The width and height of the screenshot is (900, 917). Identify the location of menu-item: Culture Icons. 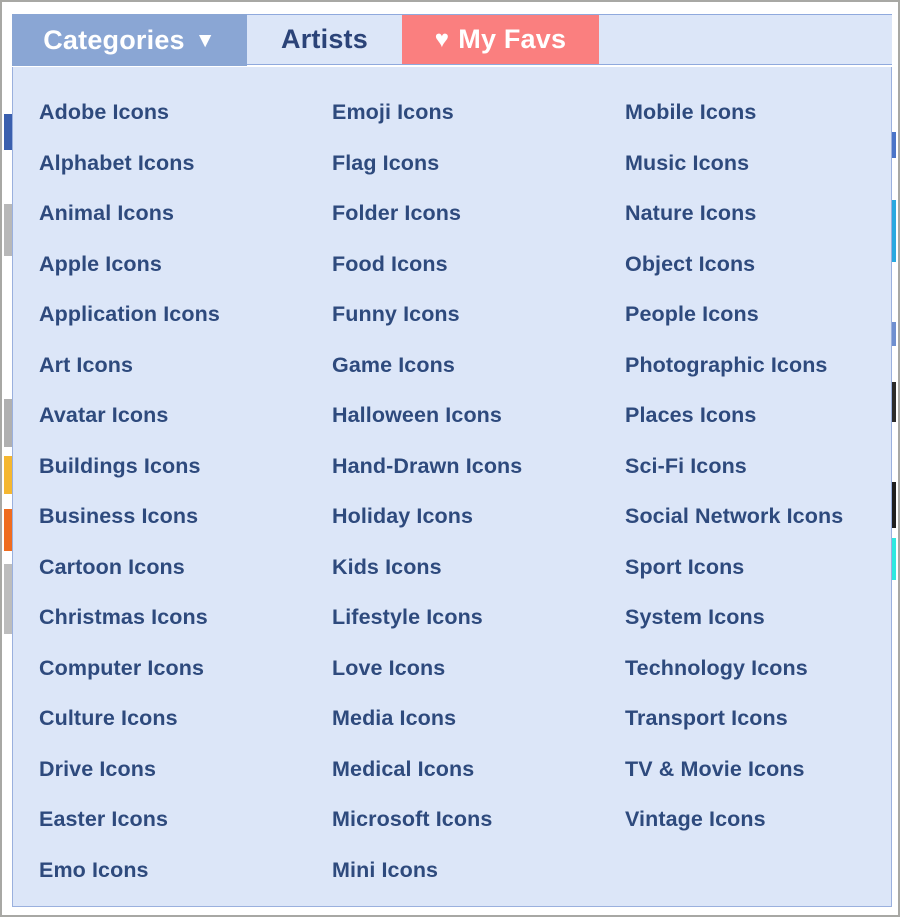
(185, 718).